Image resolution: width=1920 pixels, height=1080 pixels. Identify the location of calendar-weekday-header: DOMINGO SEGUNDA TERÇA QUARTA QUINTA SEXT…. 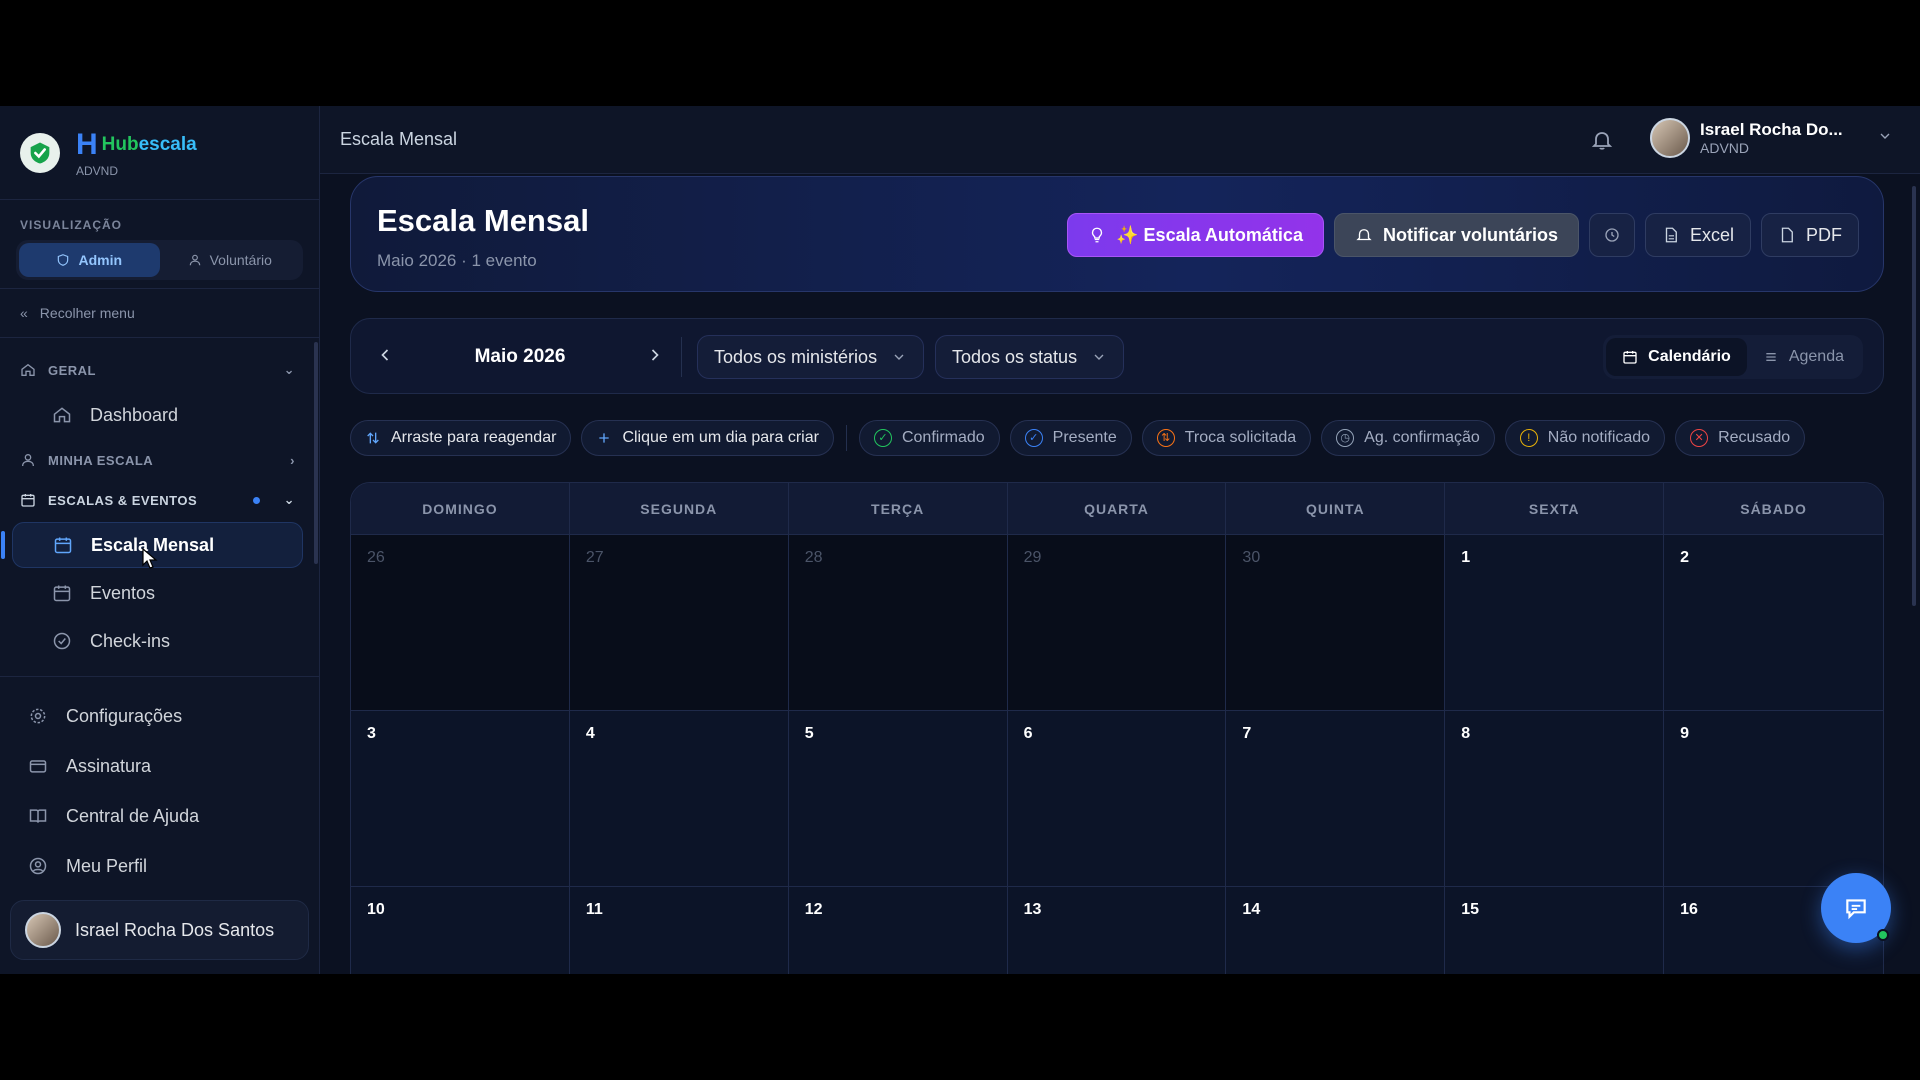
(1117, 509).